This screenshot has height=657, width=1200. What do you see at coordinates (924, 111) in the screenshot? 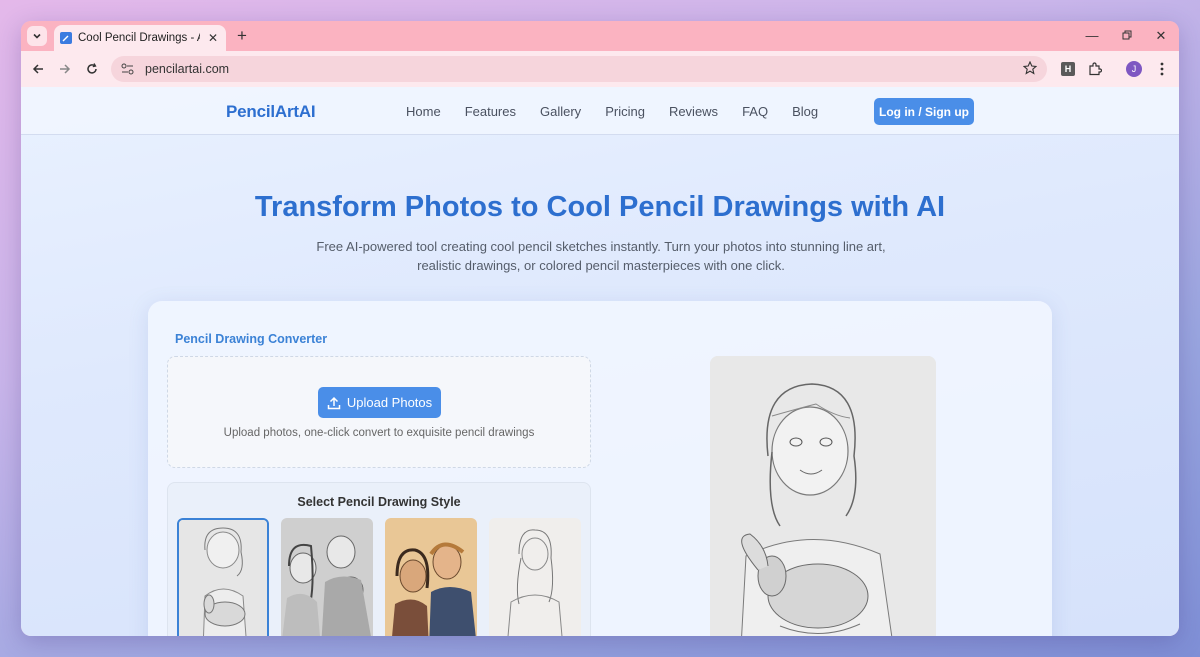
I see `login-signup-button: Log in / Sign up` at bounding box center [924, 111].